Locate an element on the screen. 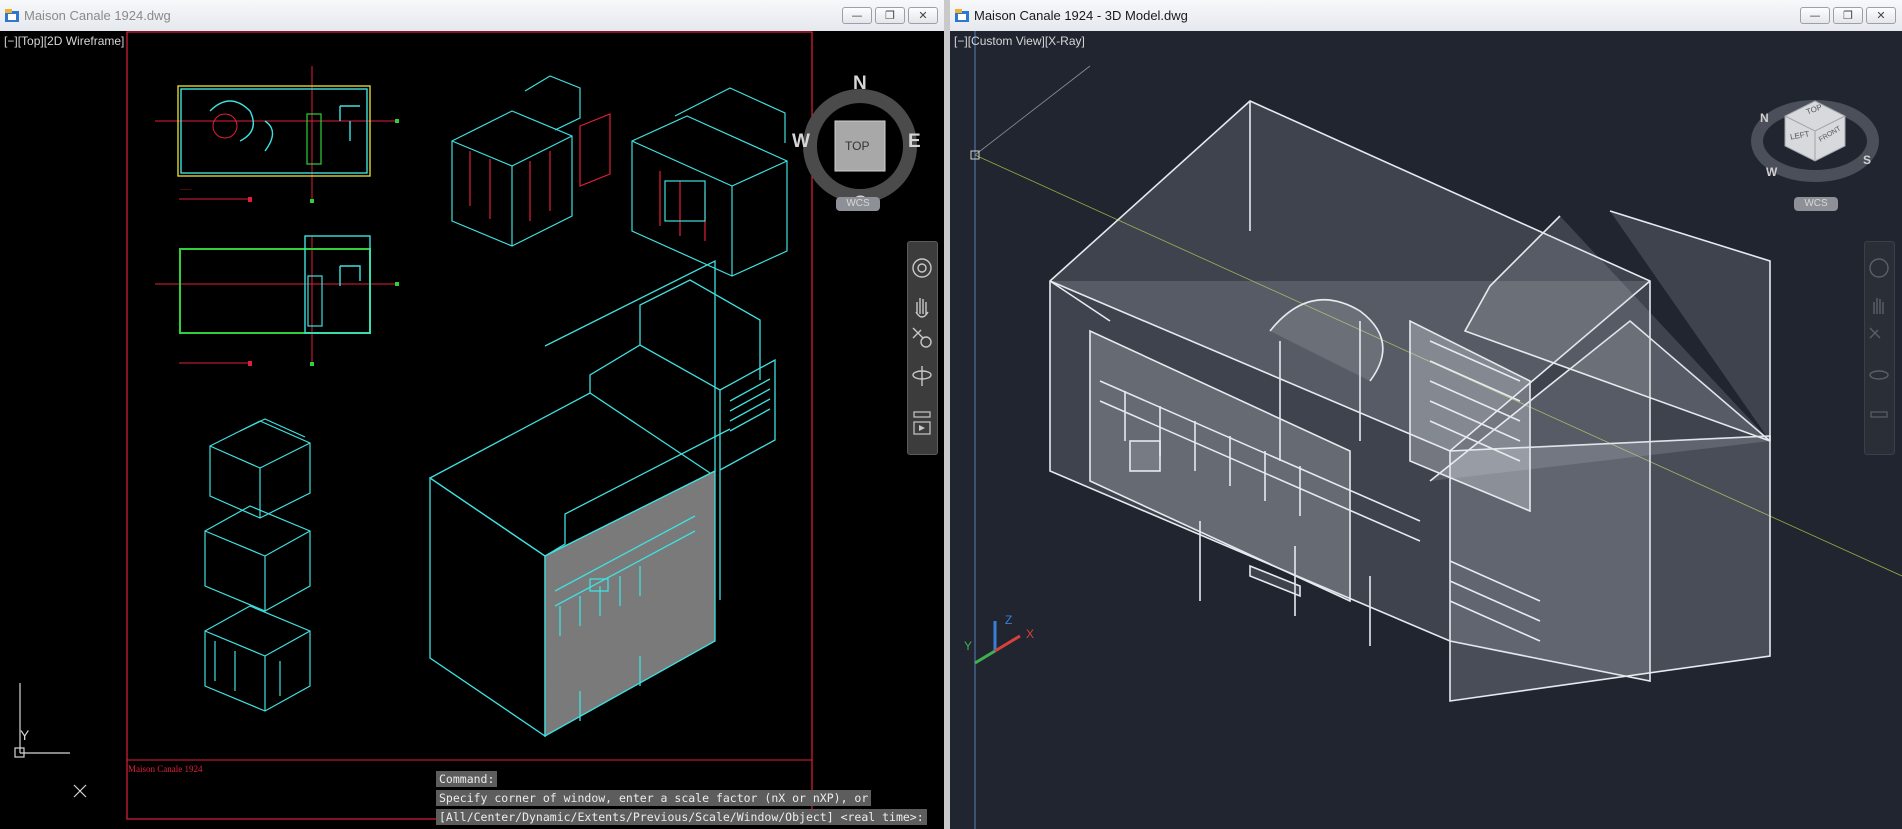  sheet-title-text: Maison Canale 1924 is located at coordinates (165, 769).